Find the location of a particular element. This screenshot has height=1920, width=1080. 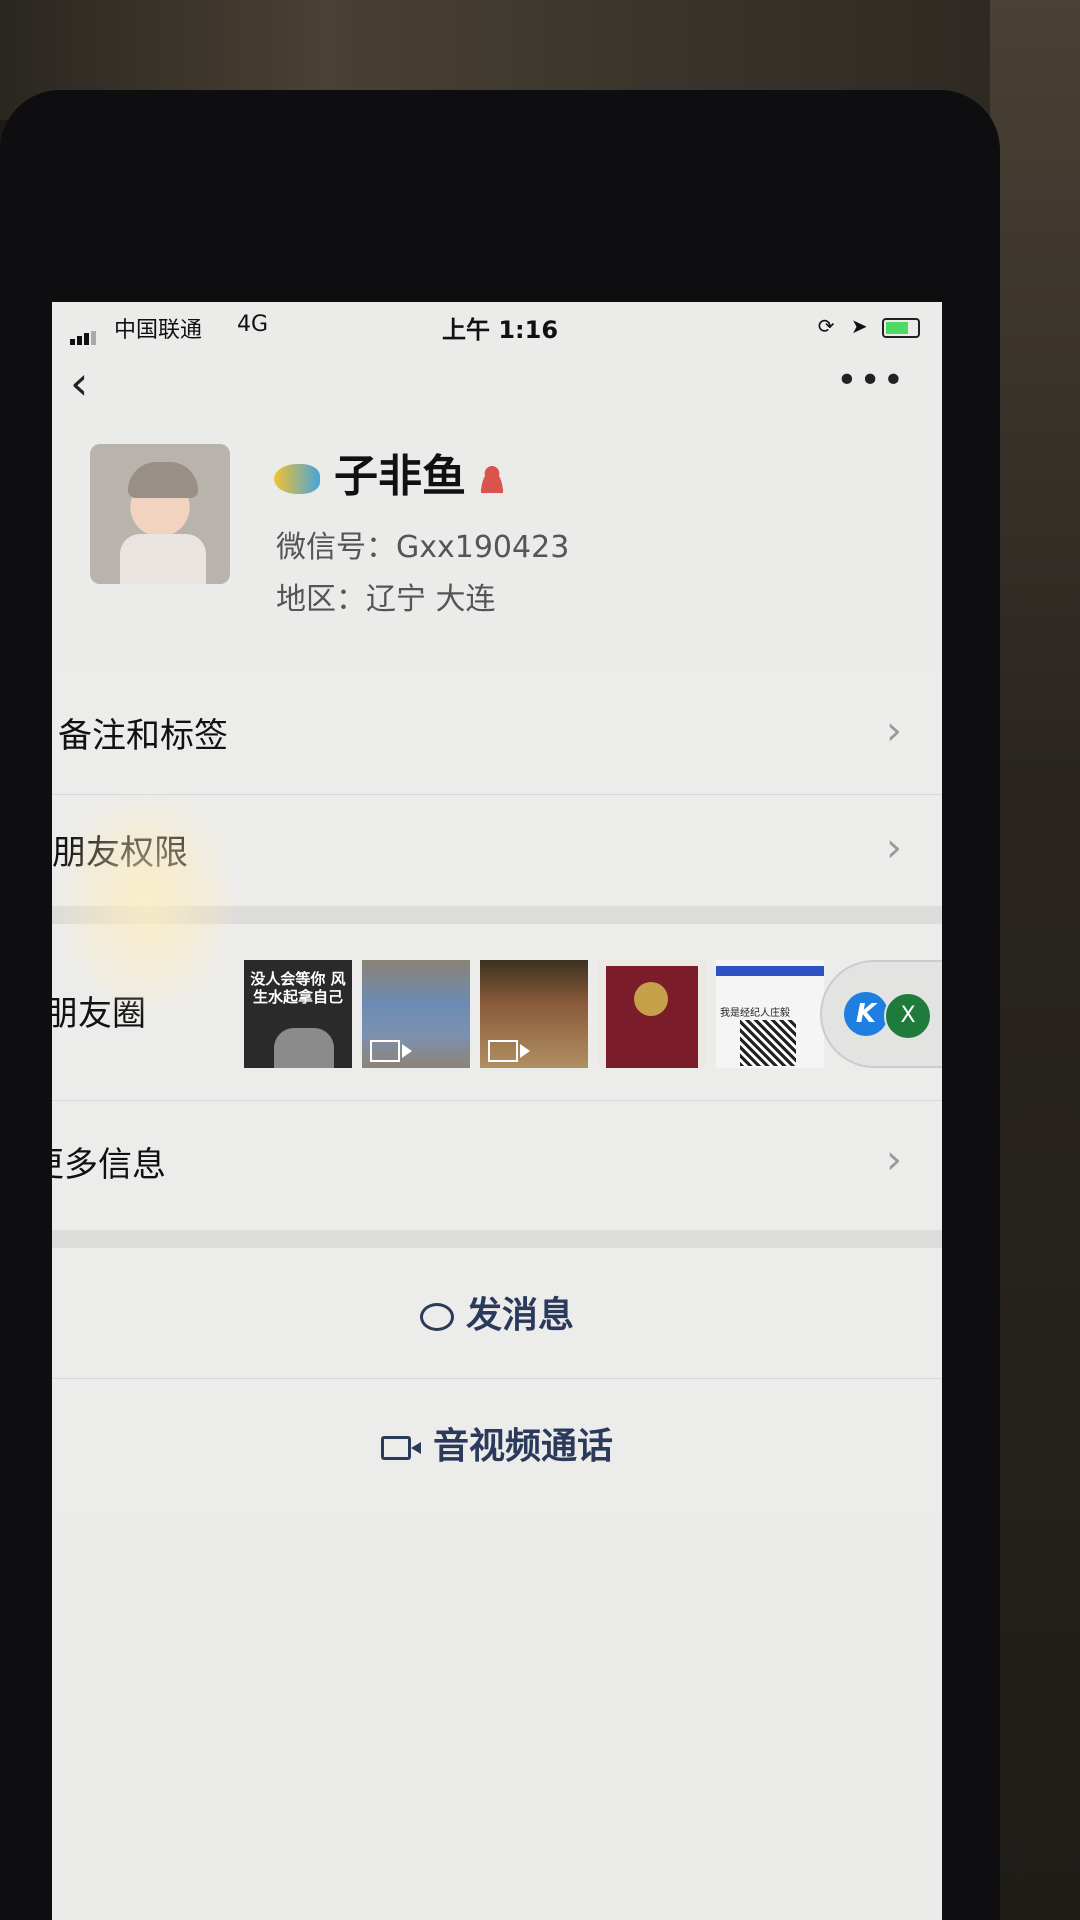

more-info-label: 更多信息 is located at coordinates (109, 1165).